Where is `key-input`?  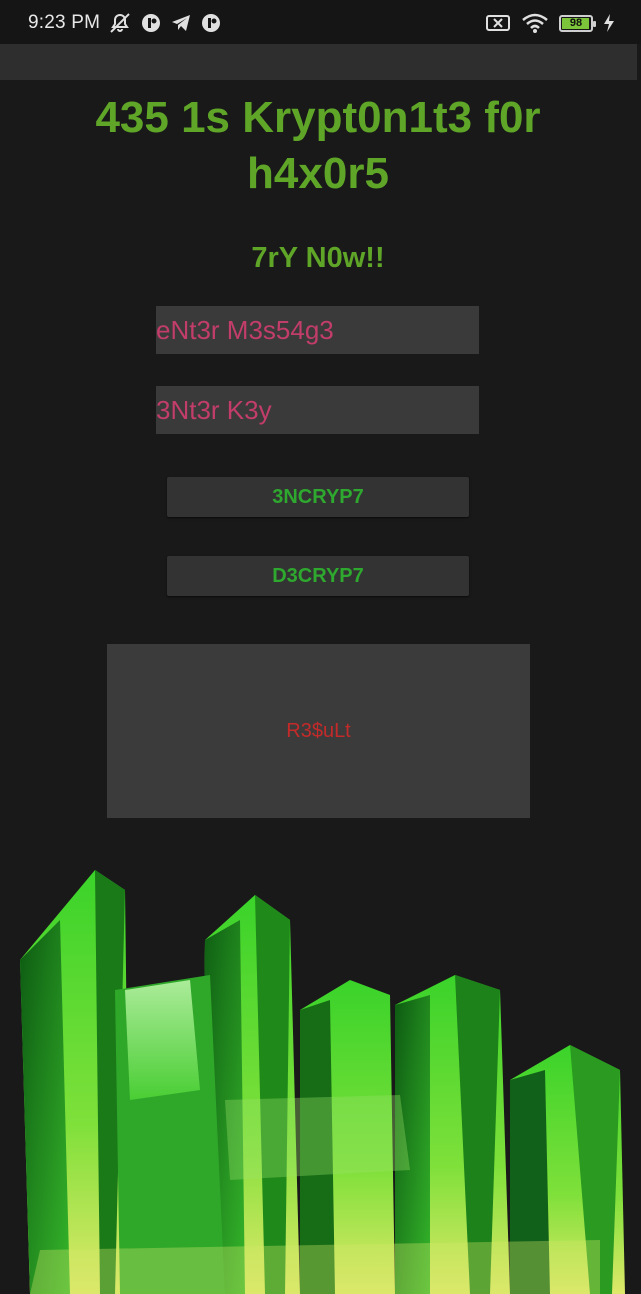 key-input is located at coordinates (317, 410).